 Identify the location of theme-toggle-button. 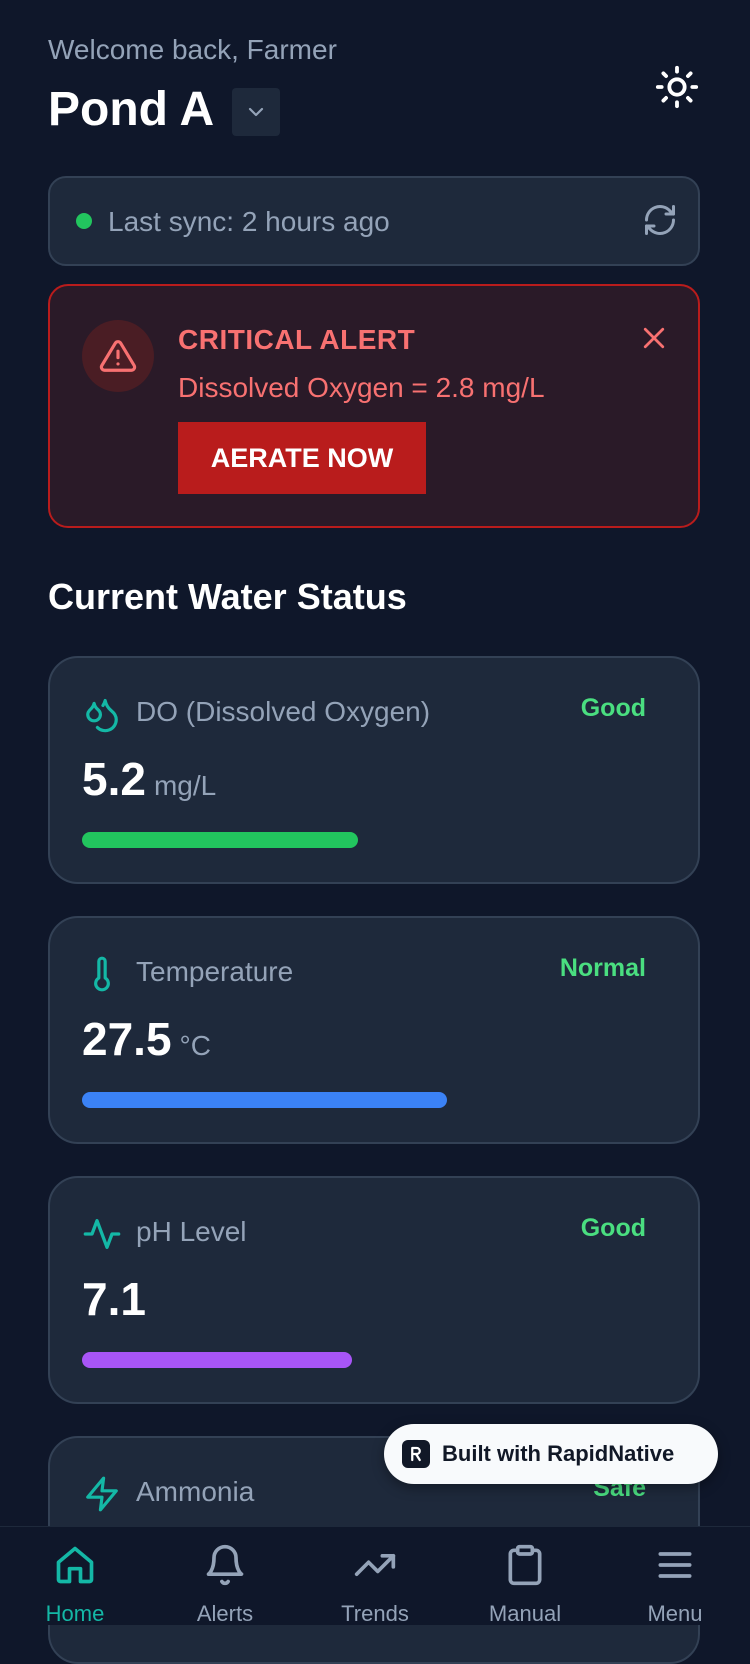
(677, 87).